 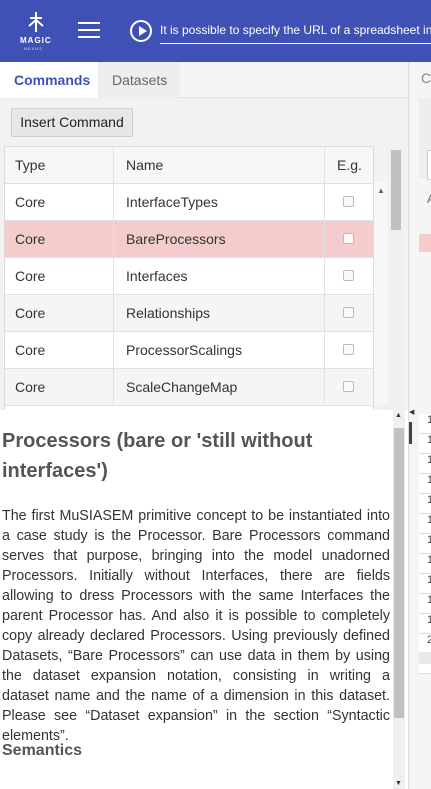 I want to click on cell-name: BareProcessors, so click(x=219, y=239).